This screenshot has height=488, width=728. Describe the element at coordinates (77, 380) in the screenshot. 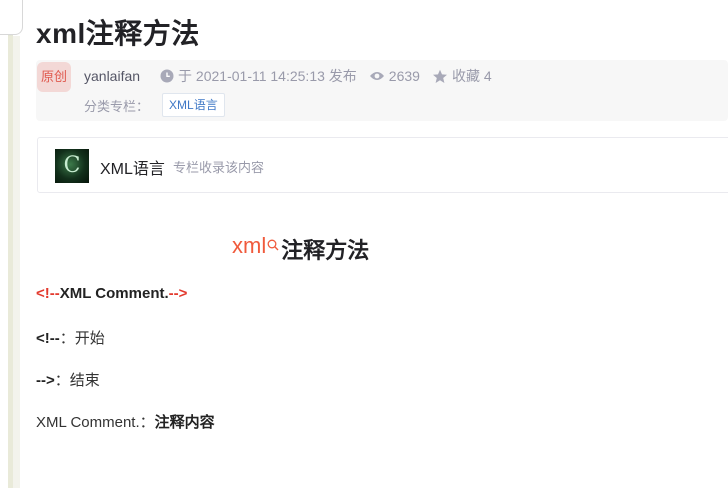

I see `close-desc: ：结束` at that location.